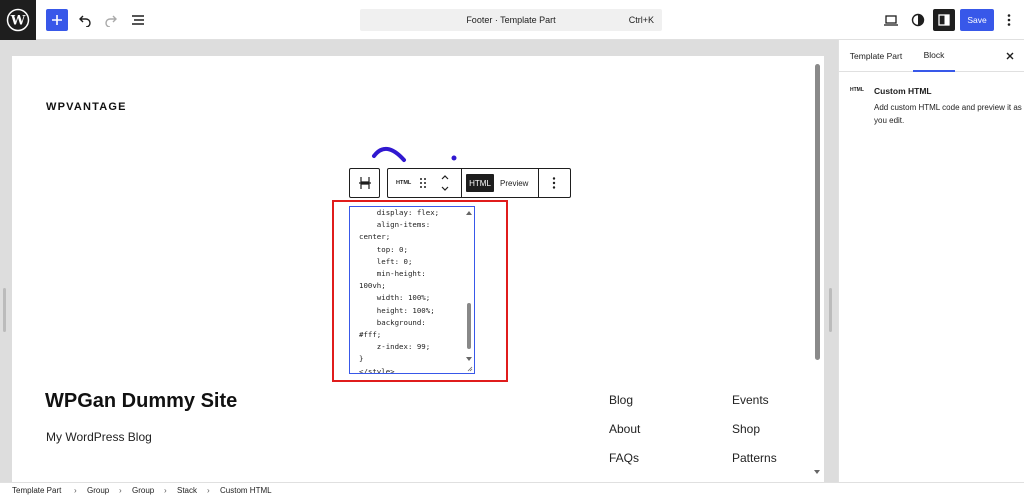 The width and height of the screenshot is (1024, 498). What do you see at coordinates (141, 401) in the screenshot?
I see `site-title: WPGan Dummy Site` at bounding box center [141, 401].